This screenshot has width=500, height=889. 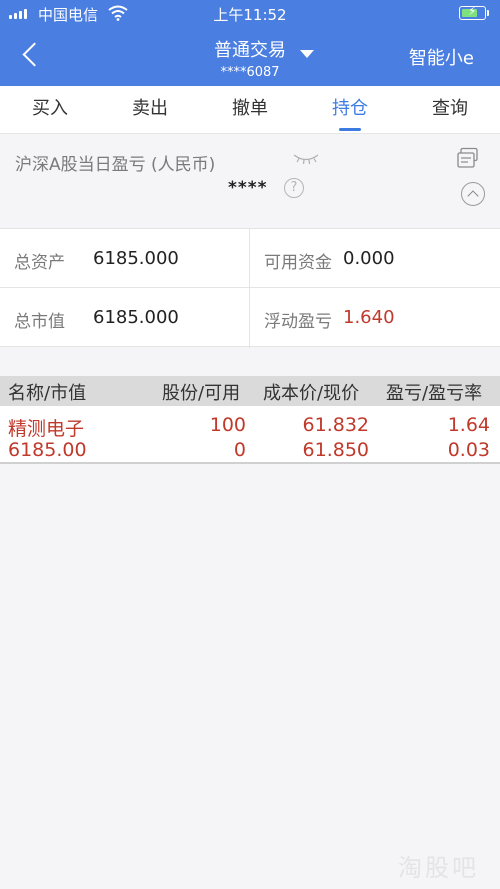 What do you see at coordinates (115, 165) in the screenshot?
I see `daily-pnl-label: 沪深A股当日盈亏 (人民币)` at bounding box center [115, 165].